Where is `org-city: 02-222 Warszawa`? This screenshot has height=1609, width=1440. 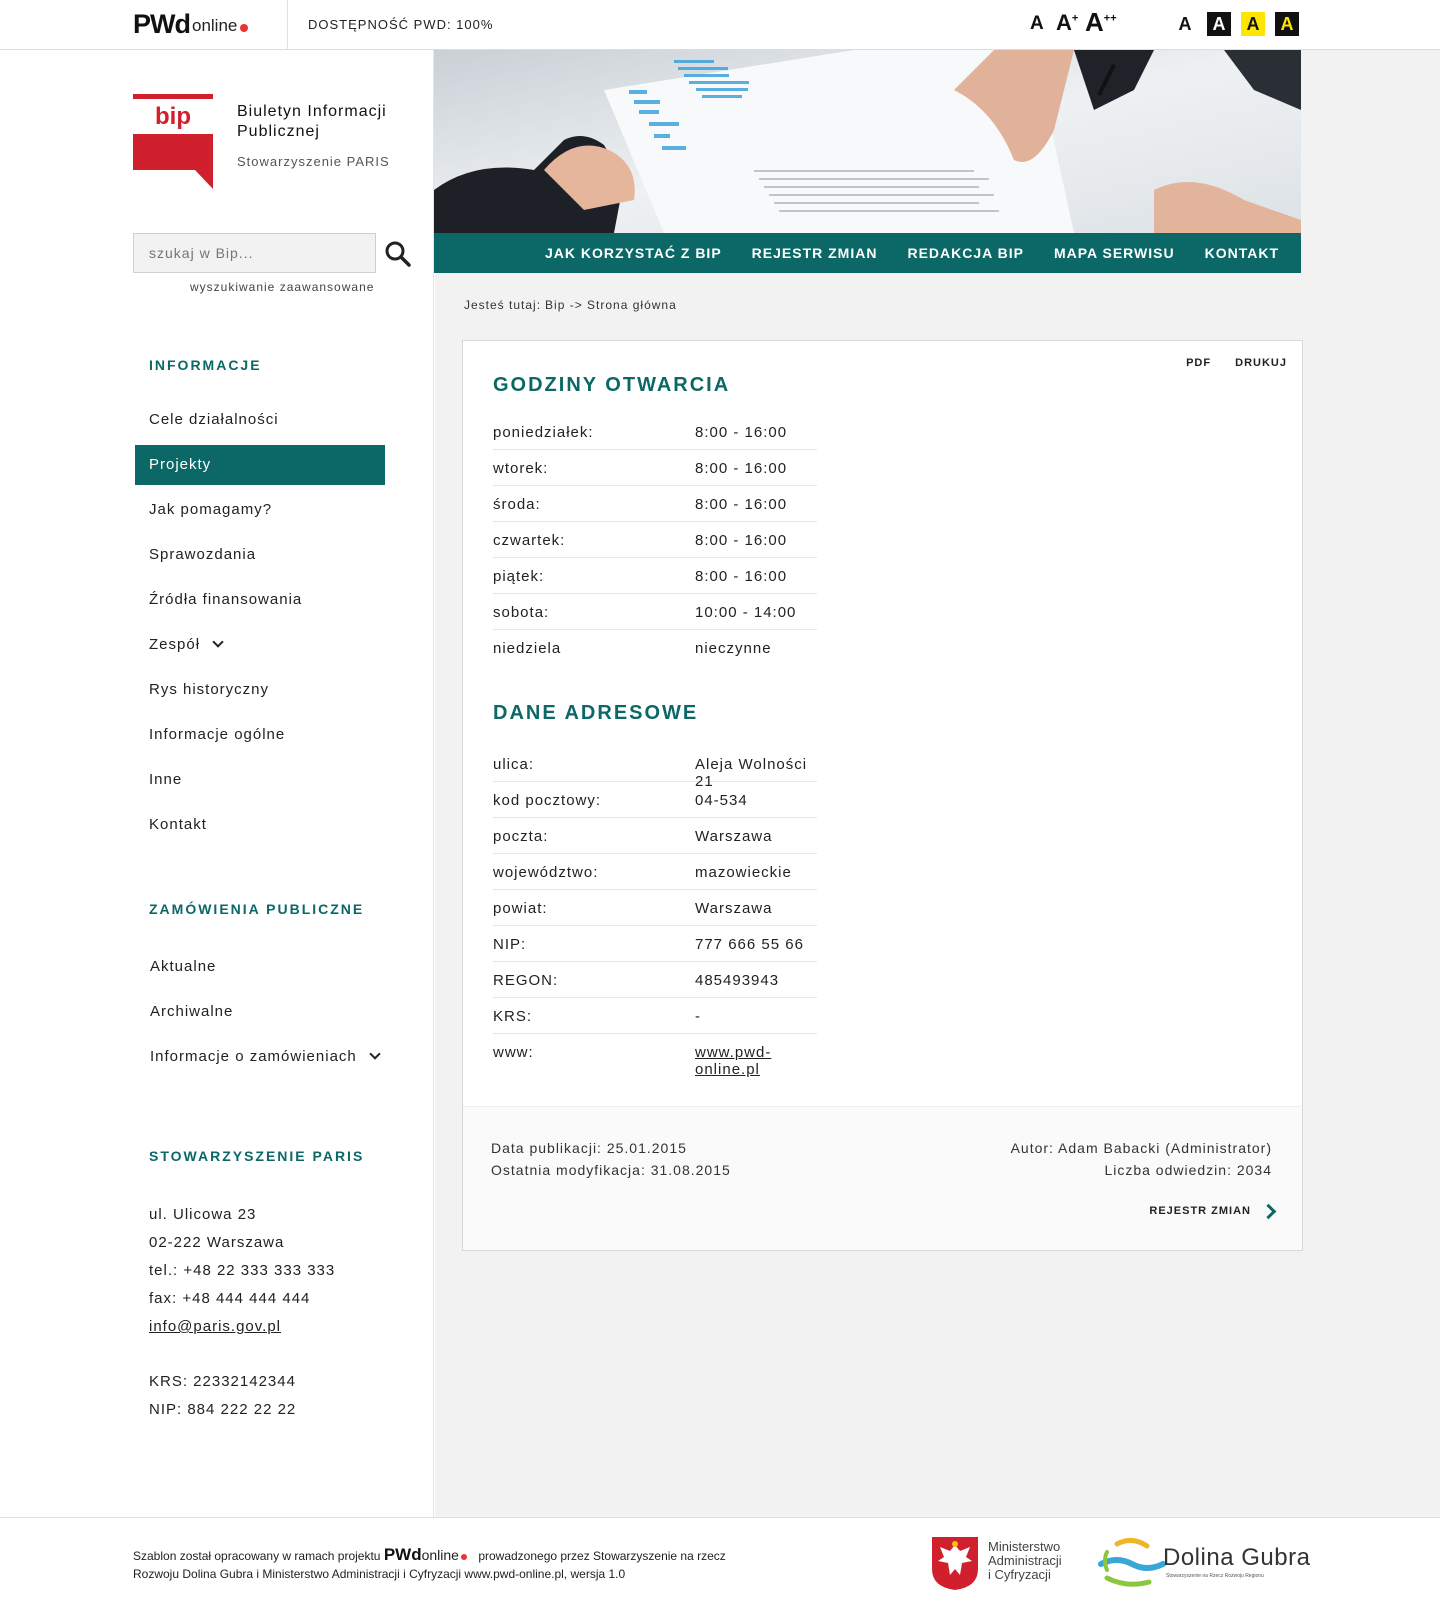
org-city: 02-222 Warszawa is located at coordinates (217, 1242).